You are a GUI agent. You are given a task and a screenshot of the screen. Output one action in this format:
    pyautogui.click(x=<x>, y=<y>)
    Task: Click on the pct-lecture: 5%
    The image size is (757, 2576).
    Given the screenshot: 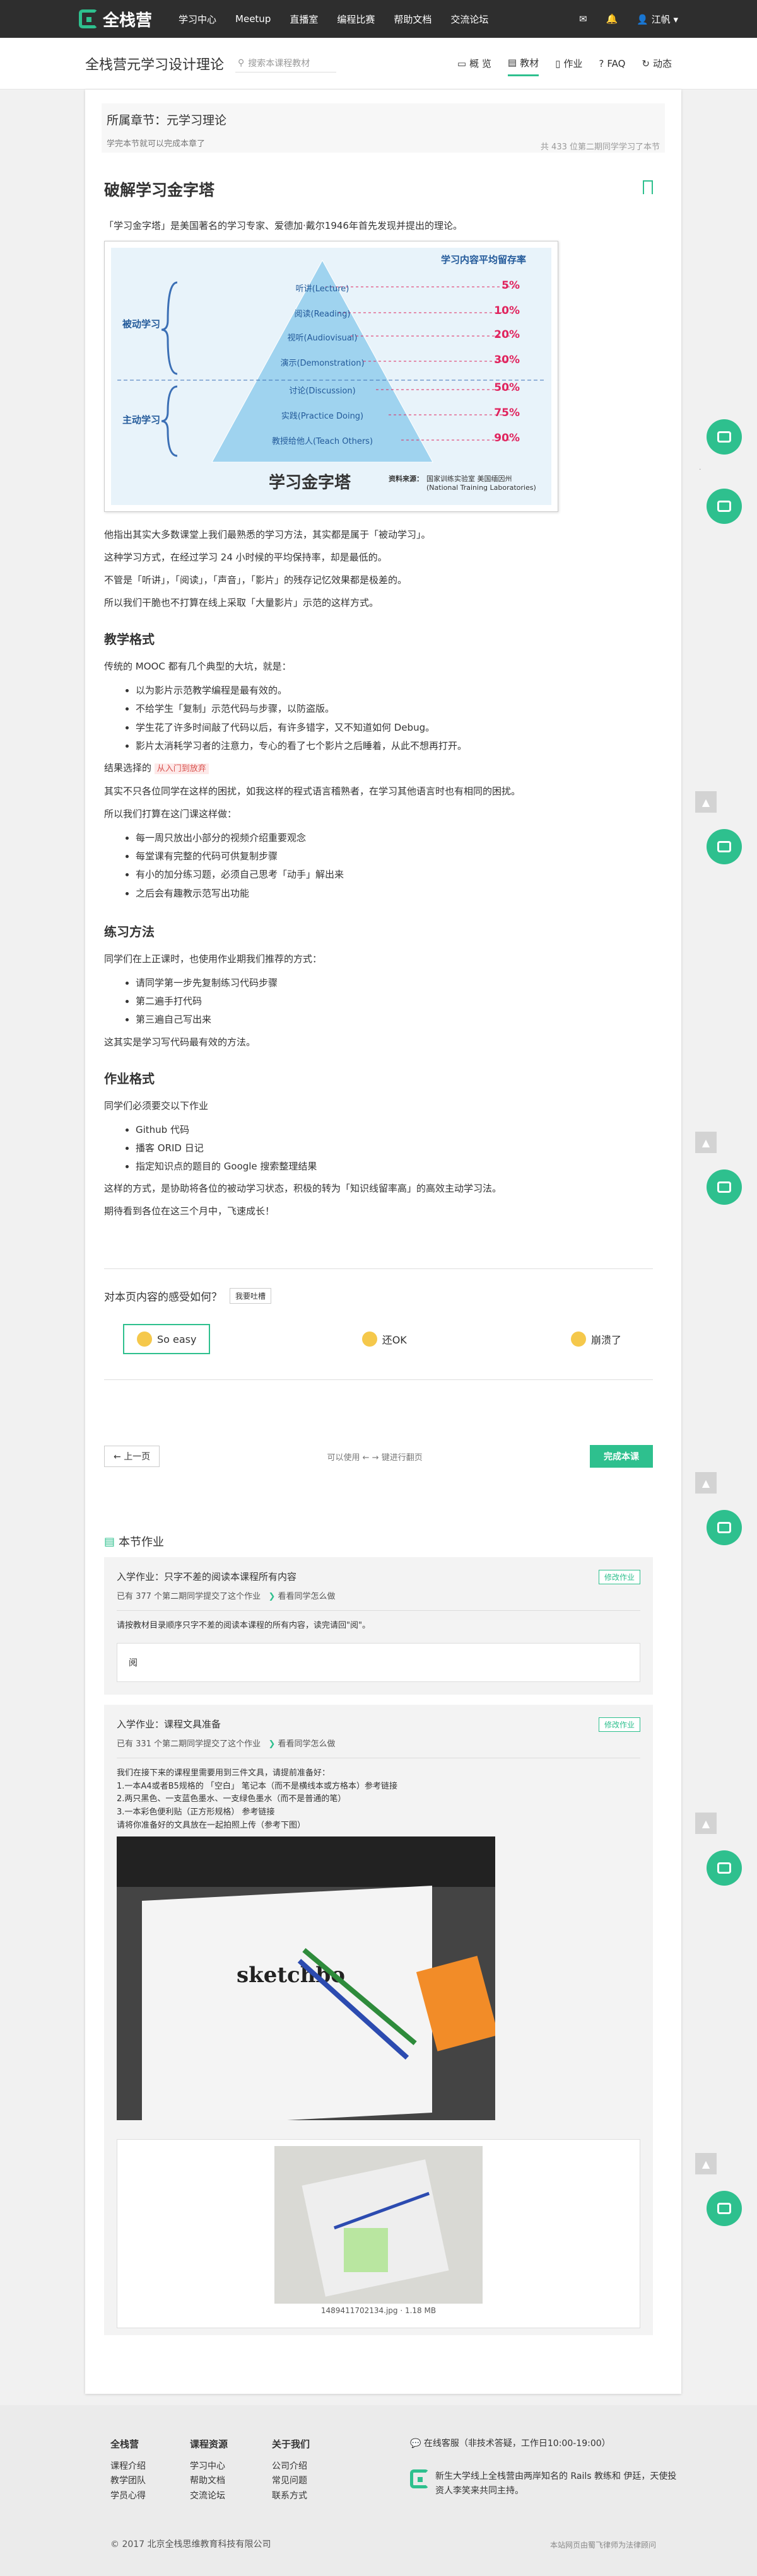 What is the action you would take?
    pyautogui.click(x=511, y=285)
    